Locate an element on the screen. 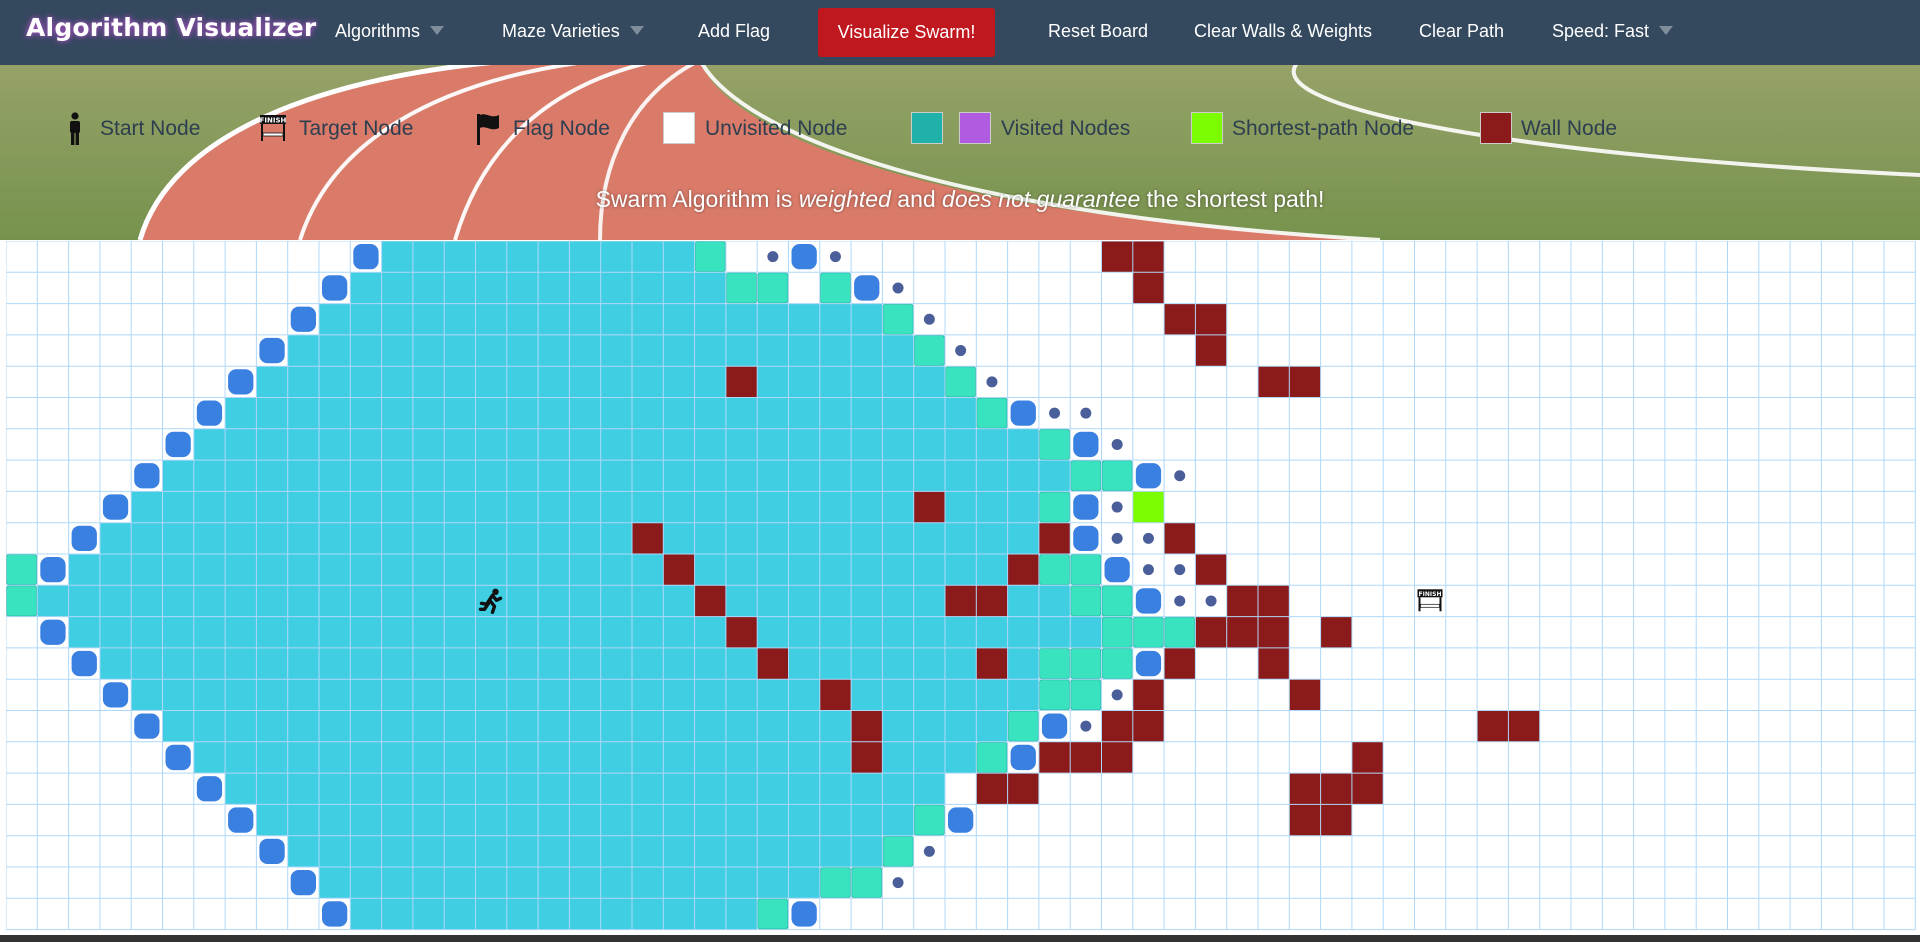  speed-dropdown: Speed: Fast is located at coordinates (1613, 32).